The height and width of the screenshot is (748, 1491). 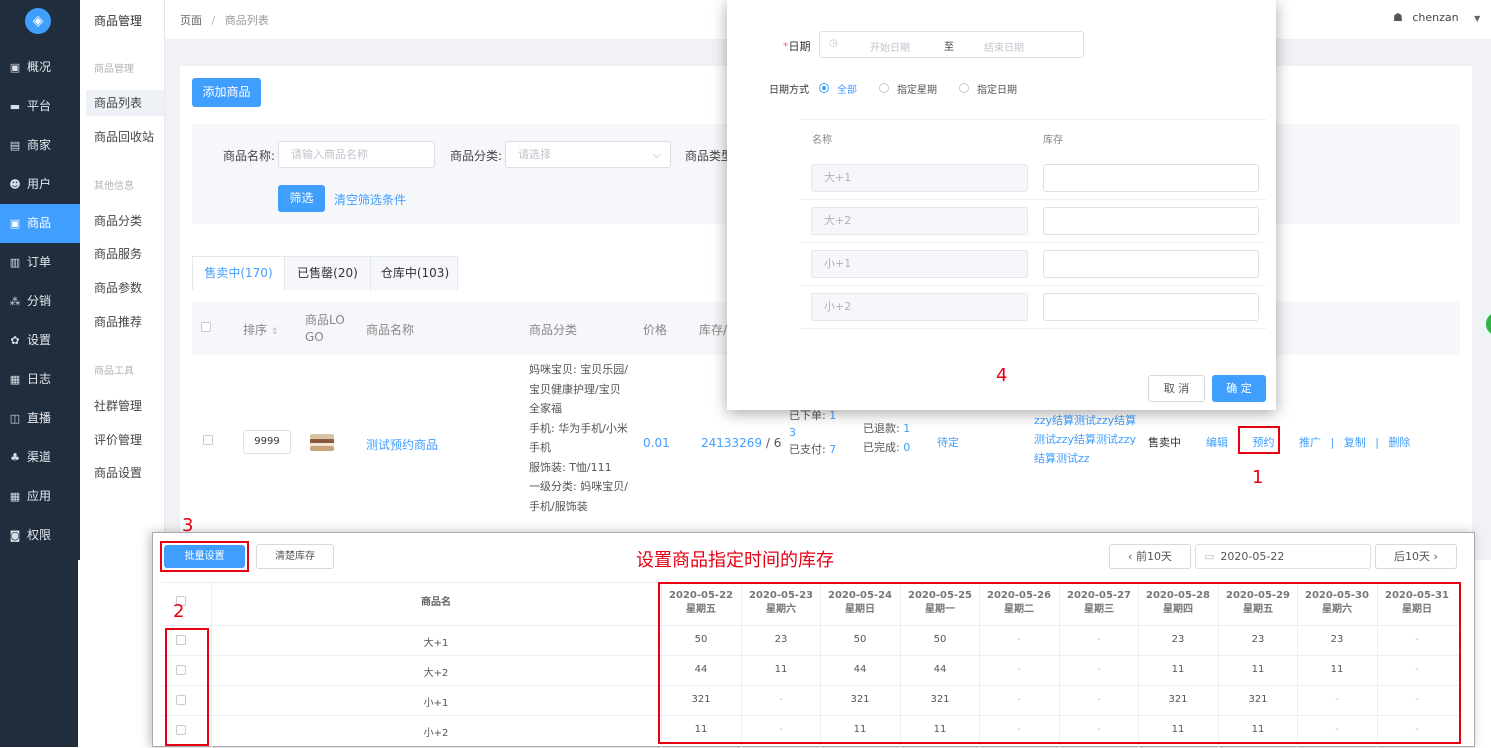 I want to click on sort-header: 排序 ⇕, so click(x=260, y=329).